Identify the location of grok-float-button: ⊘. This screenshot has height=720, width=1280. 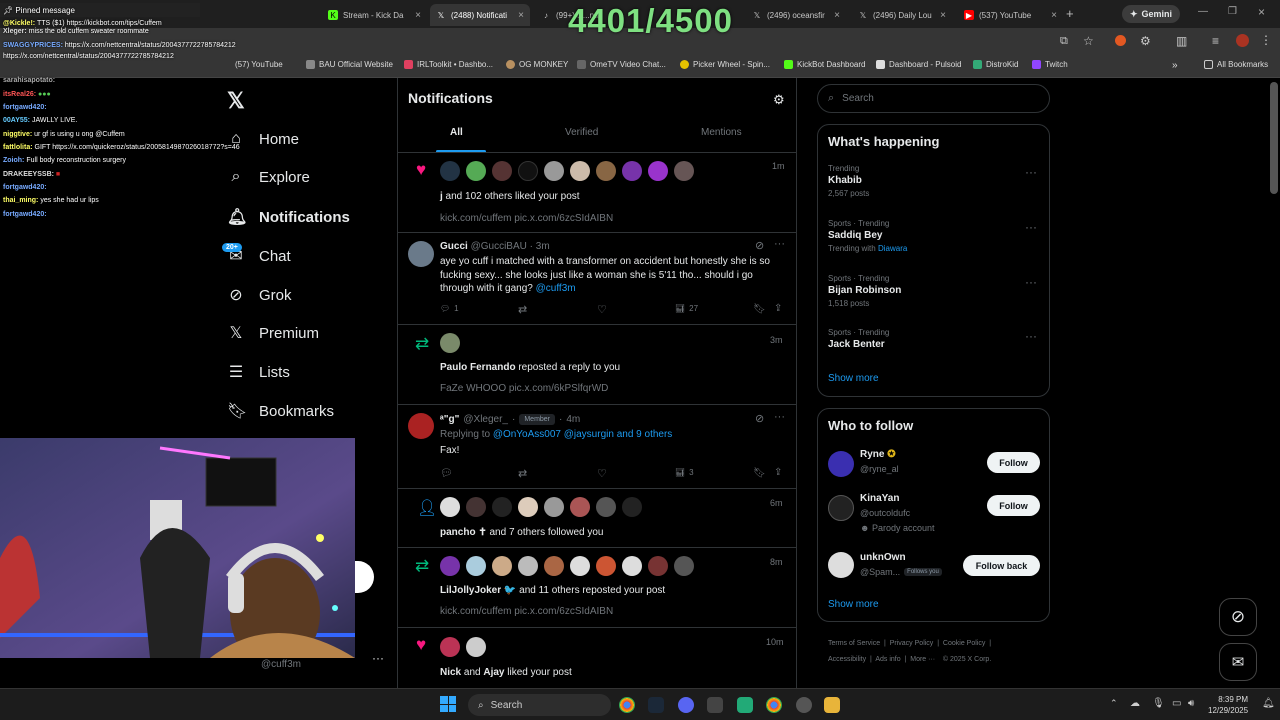
(1238, 617).